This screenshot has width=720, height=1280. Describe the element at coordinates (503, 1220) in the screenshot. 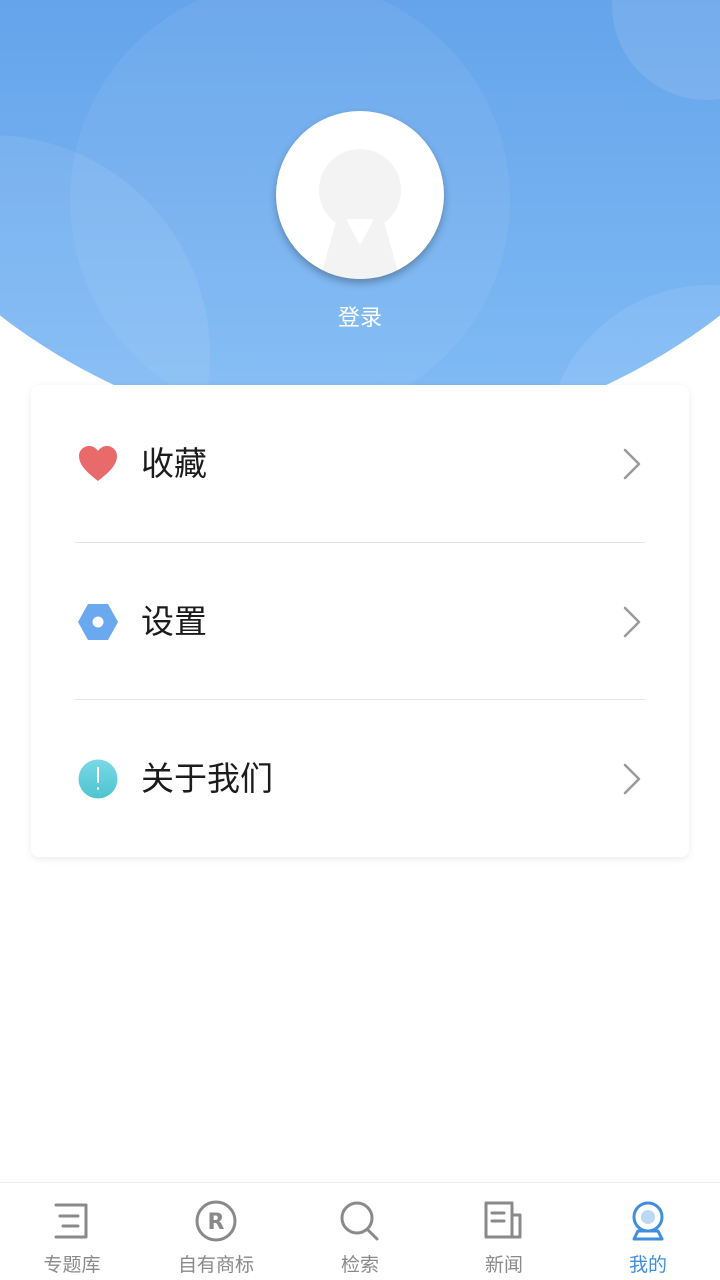

I see `news-icon` at that location.